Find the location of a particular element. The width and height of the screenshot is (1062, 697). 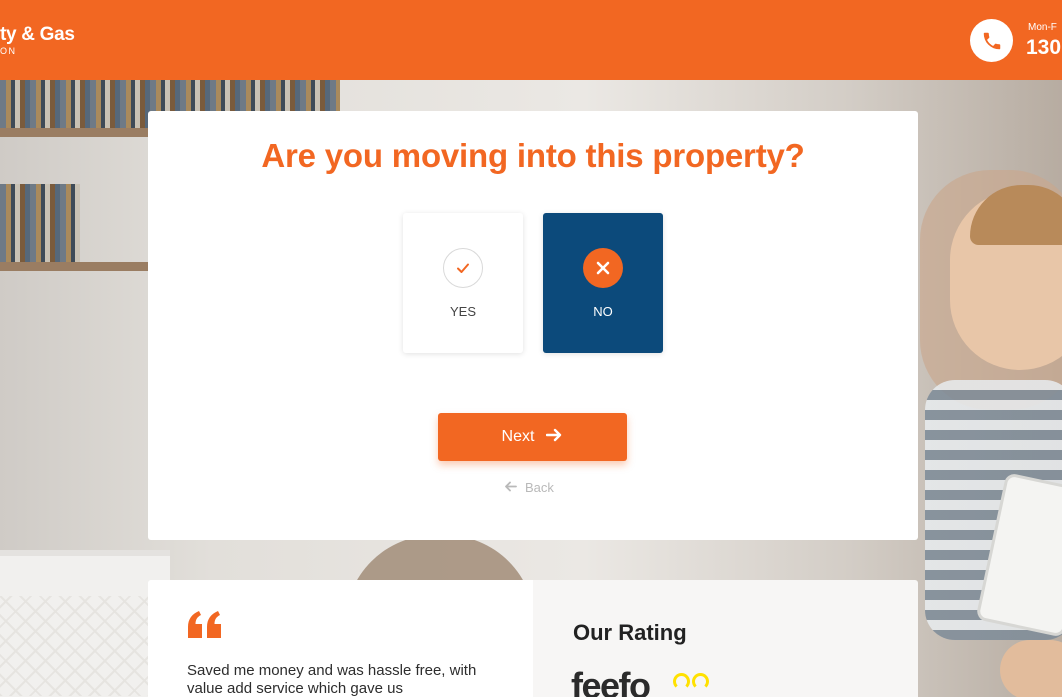

quote-icon is located at coordinates (205, 627).